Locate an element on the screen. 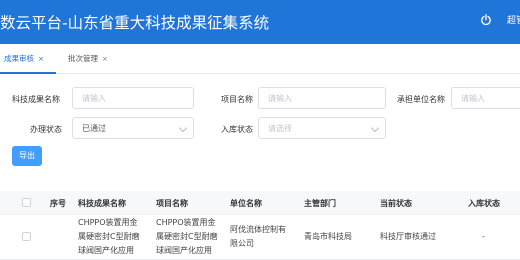  tab-bar: 成果审核 × 批次管理 × is located at coordinates (260, 59).